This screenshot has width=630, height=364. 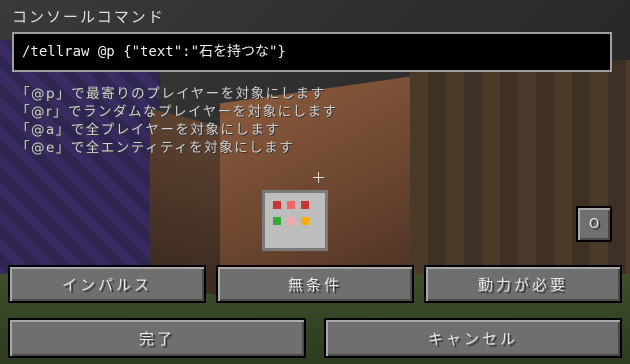 I want to click on crosshair-icon, so click(x=318, y=177).